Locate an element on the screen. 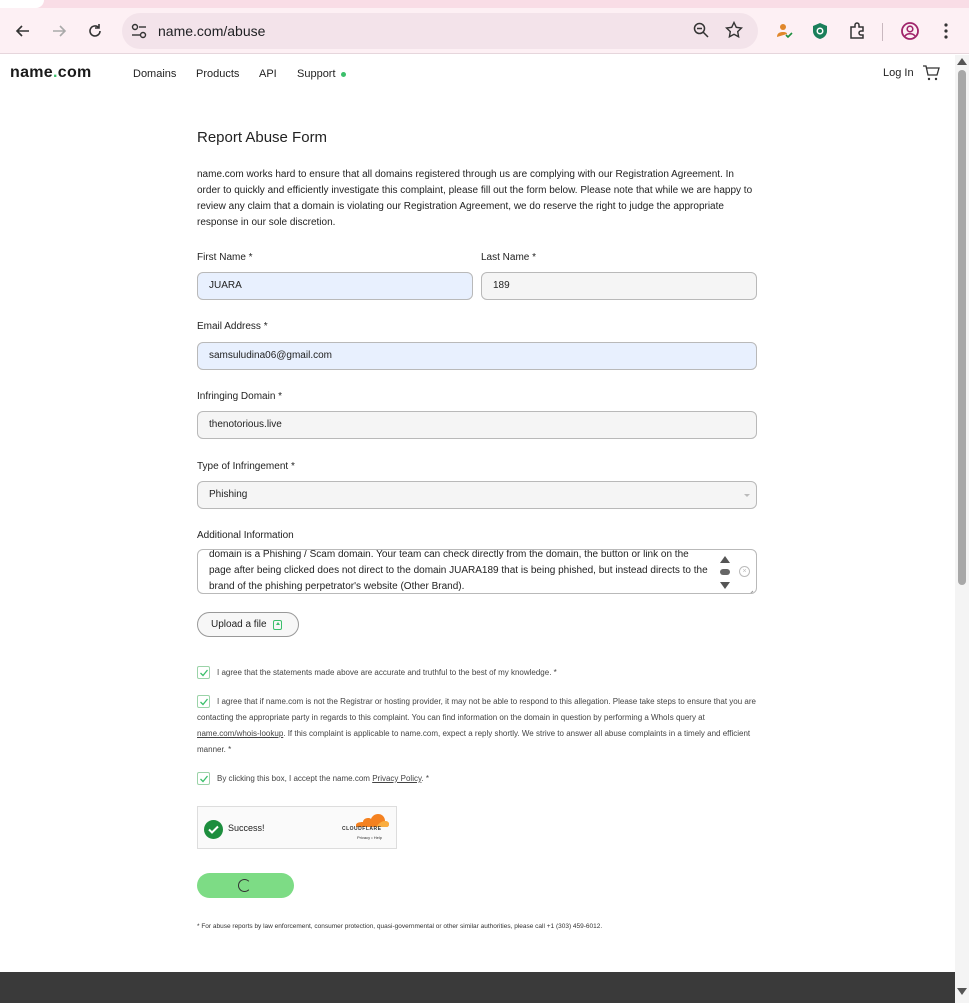  upload-file-label: Upload a file is located at coordinates (239, 624).